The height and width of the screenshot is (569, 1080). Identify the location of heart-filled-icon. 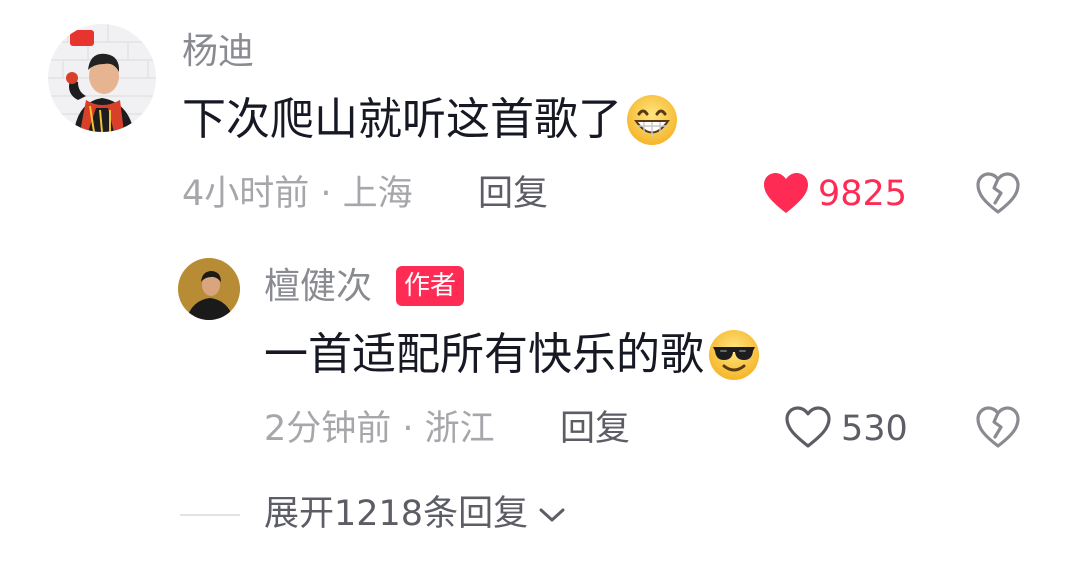
(786, 193).